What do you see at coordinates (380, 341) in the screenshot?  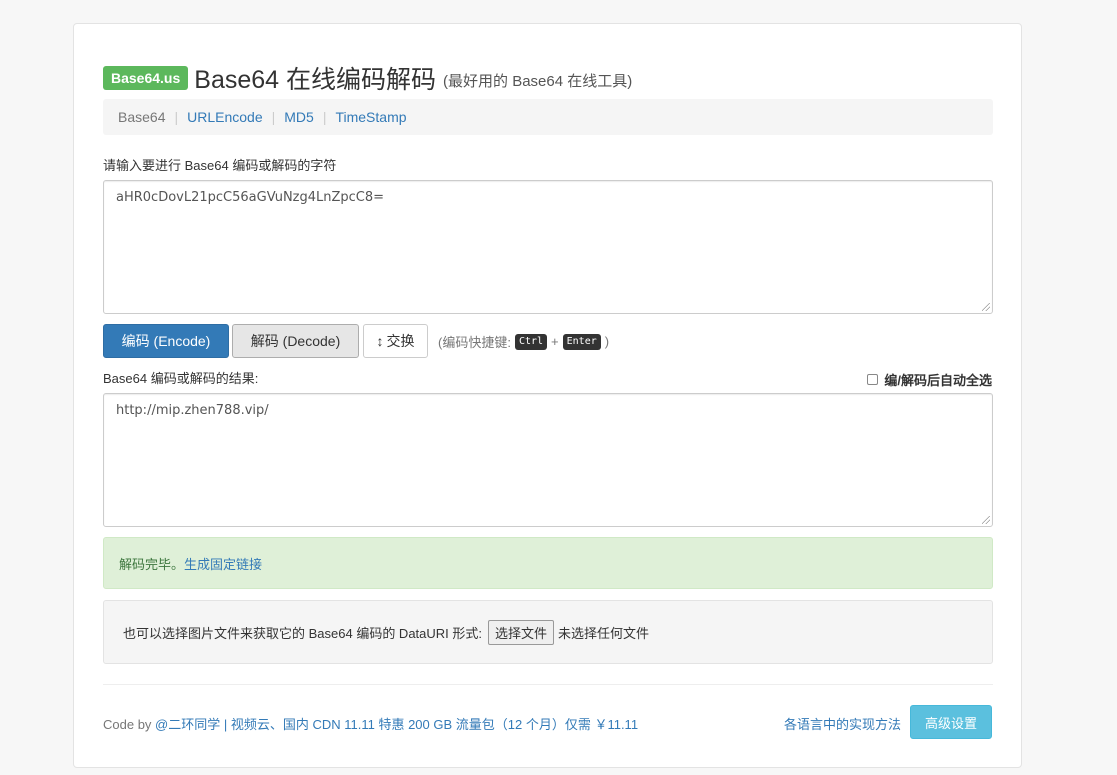 I see `swap-arrows-icon: ↕` at bounding box center [380, 341].